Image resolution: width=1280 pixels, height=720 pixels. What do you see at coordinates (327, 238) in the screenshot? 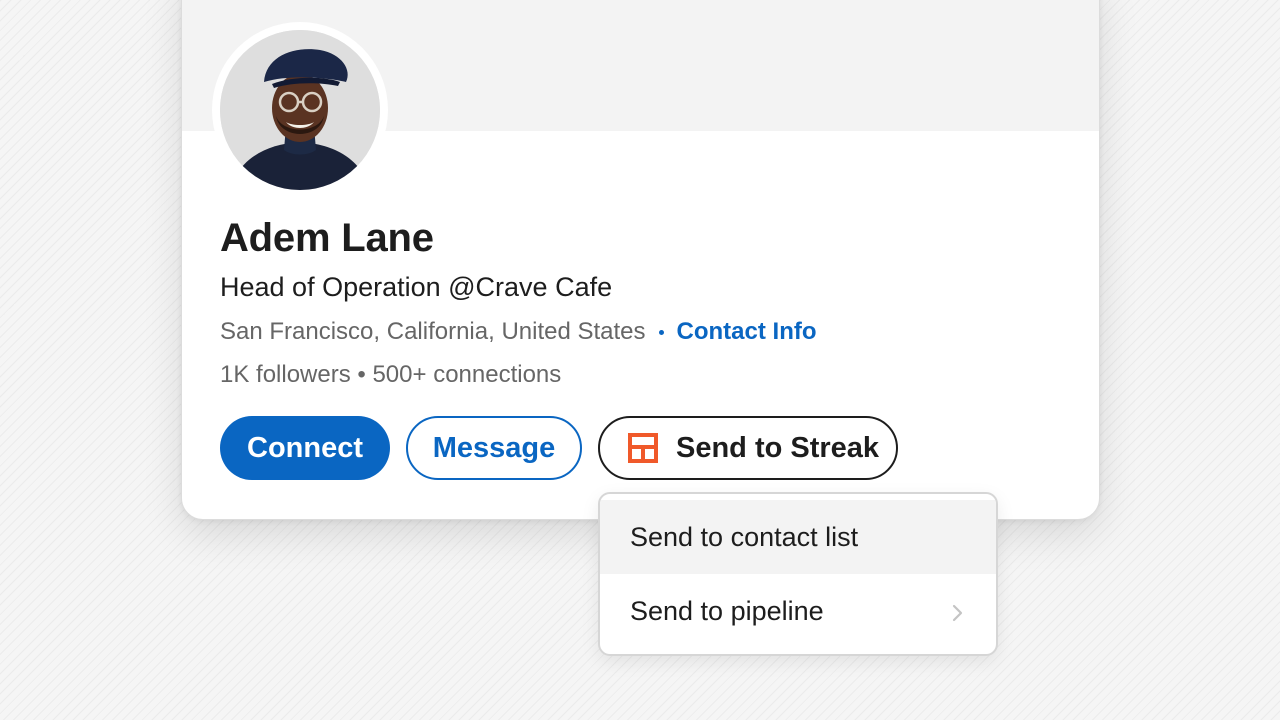
I see `profile-name: Adem Lane` at bounding box center [327, 238].